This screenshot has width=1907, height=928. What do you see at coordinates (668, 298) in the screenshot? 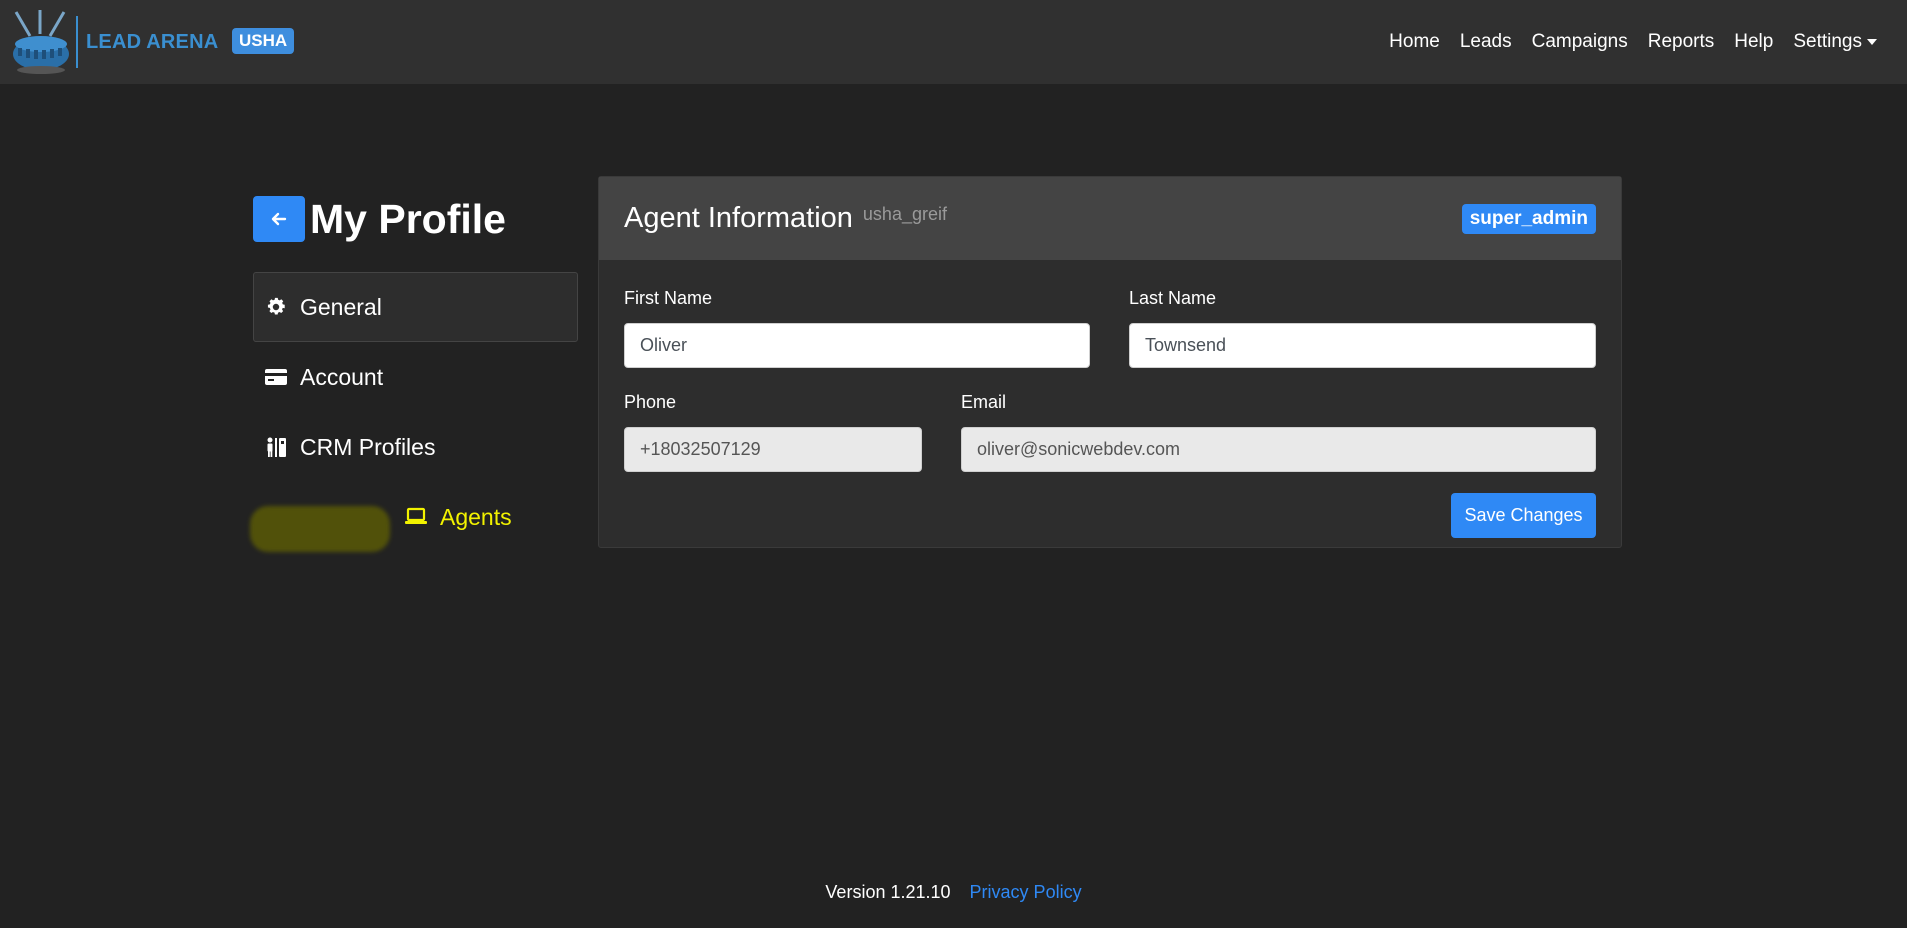
I see `first-name-label: First Name` at bounding box center [668, 298].